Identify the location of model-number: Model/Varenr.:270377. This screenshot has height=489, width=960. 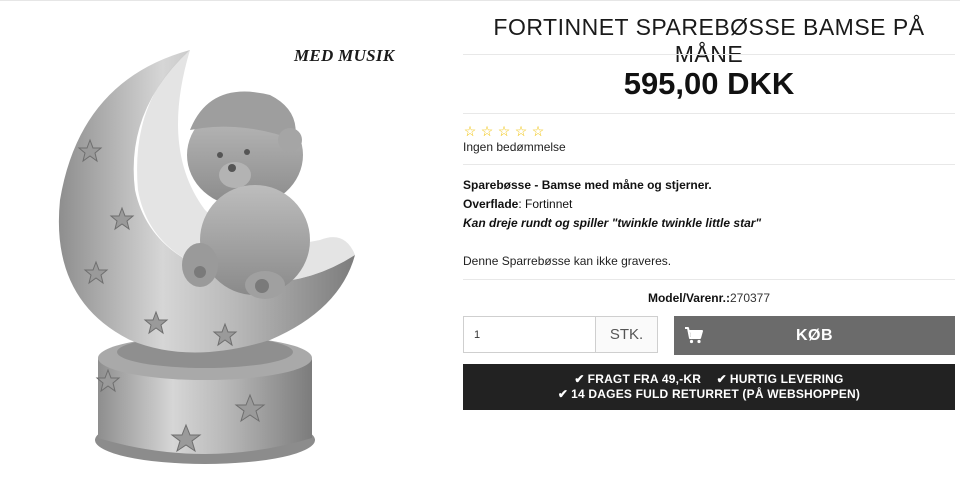
(709, 298).